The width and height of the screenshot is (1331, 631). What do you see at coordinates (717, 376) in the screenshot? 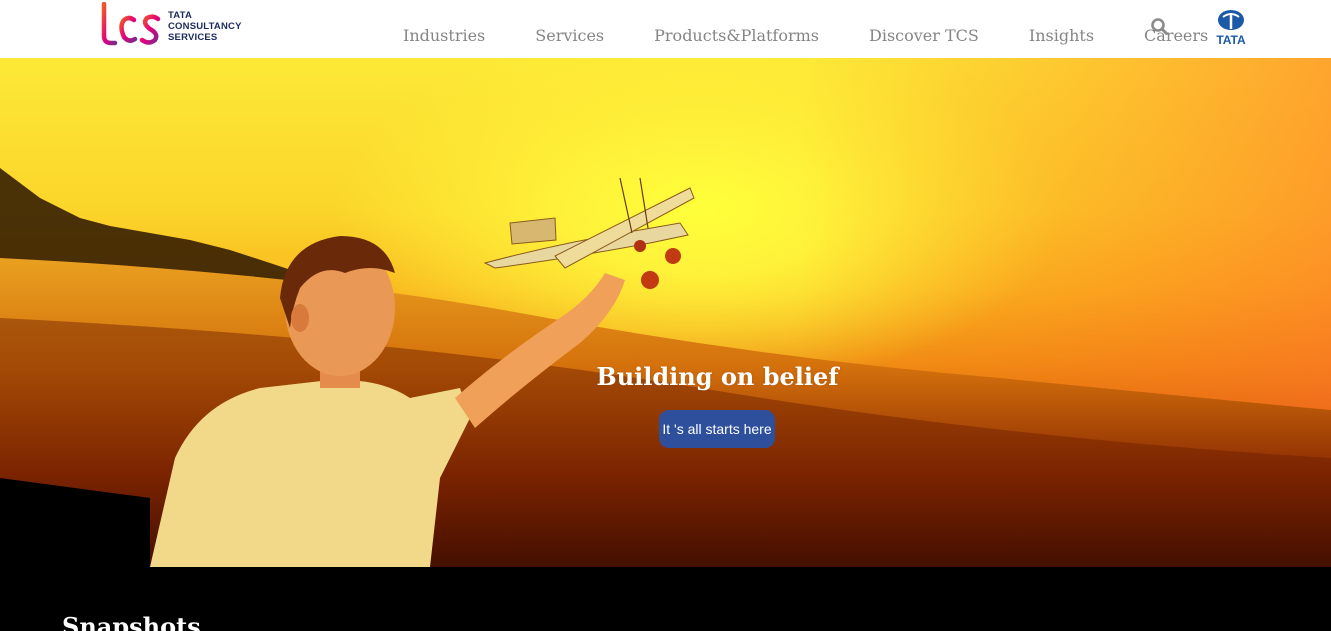
I see `hero-title: Building on belief` at bounding box center [717, 376].